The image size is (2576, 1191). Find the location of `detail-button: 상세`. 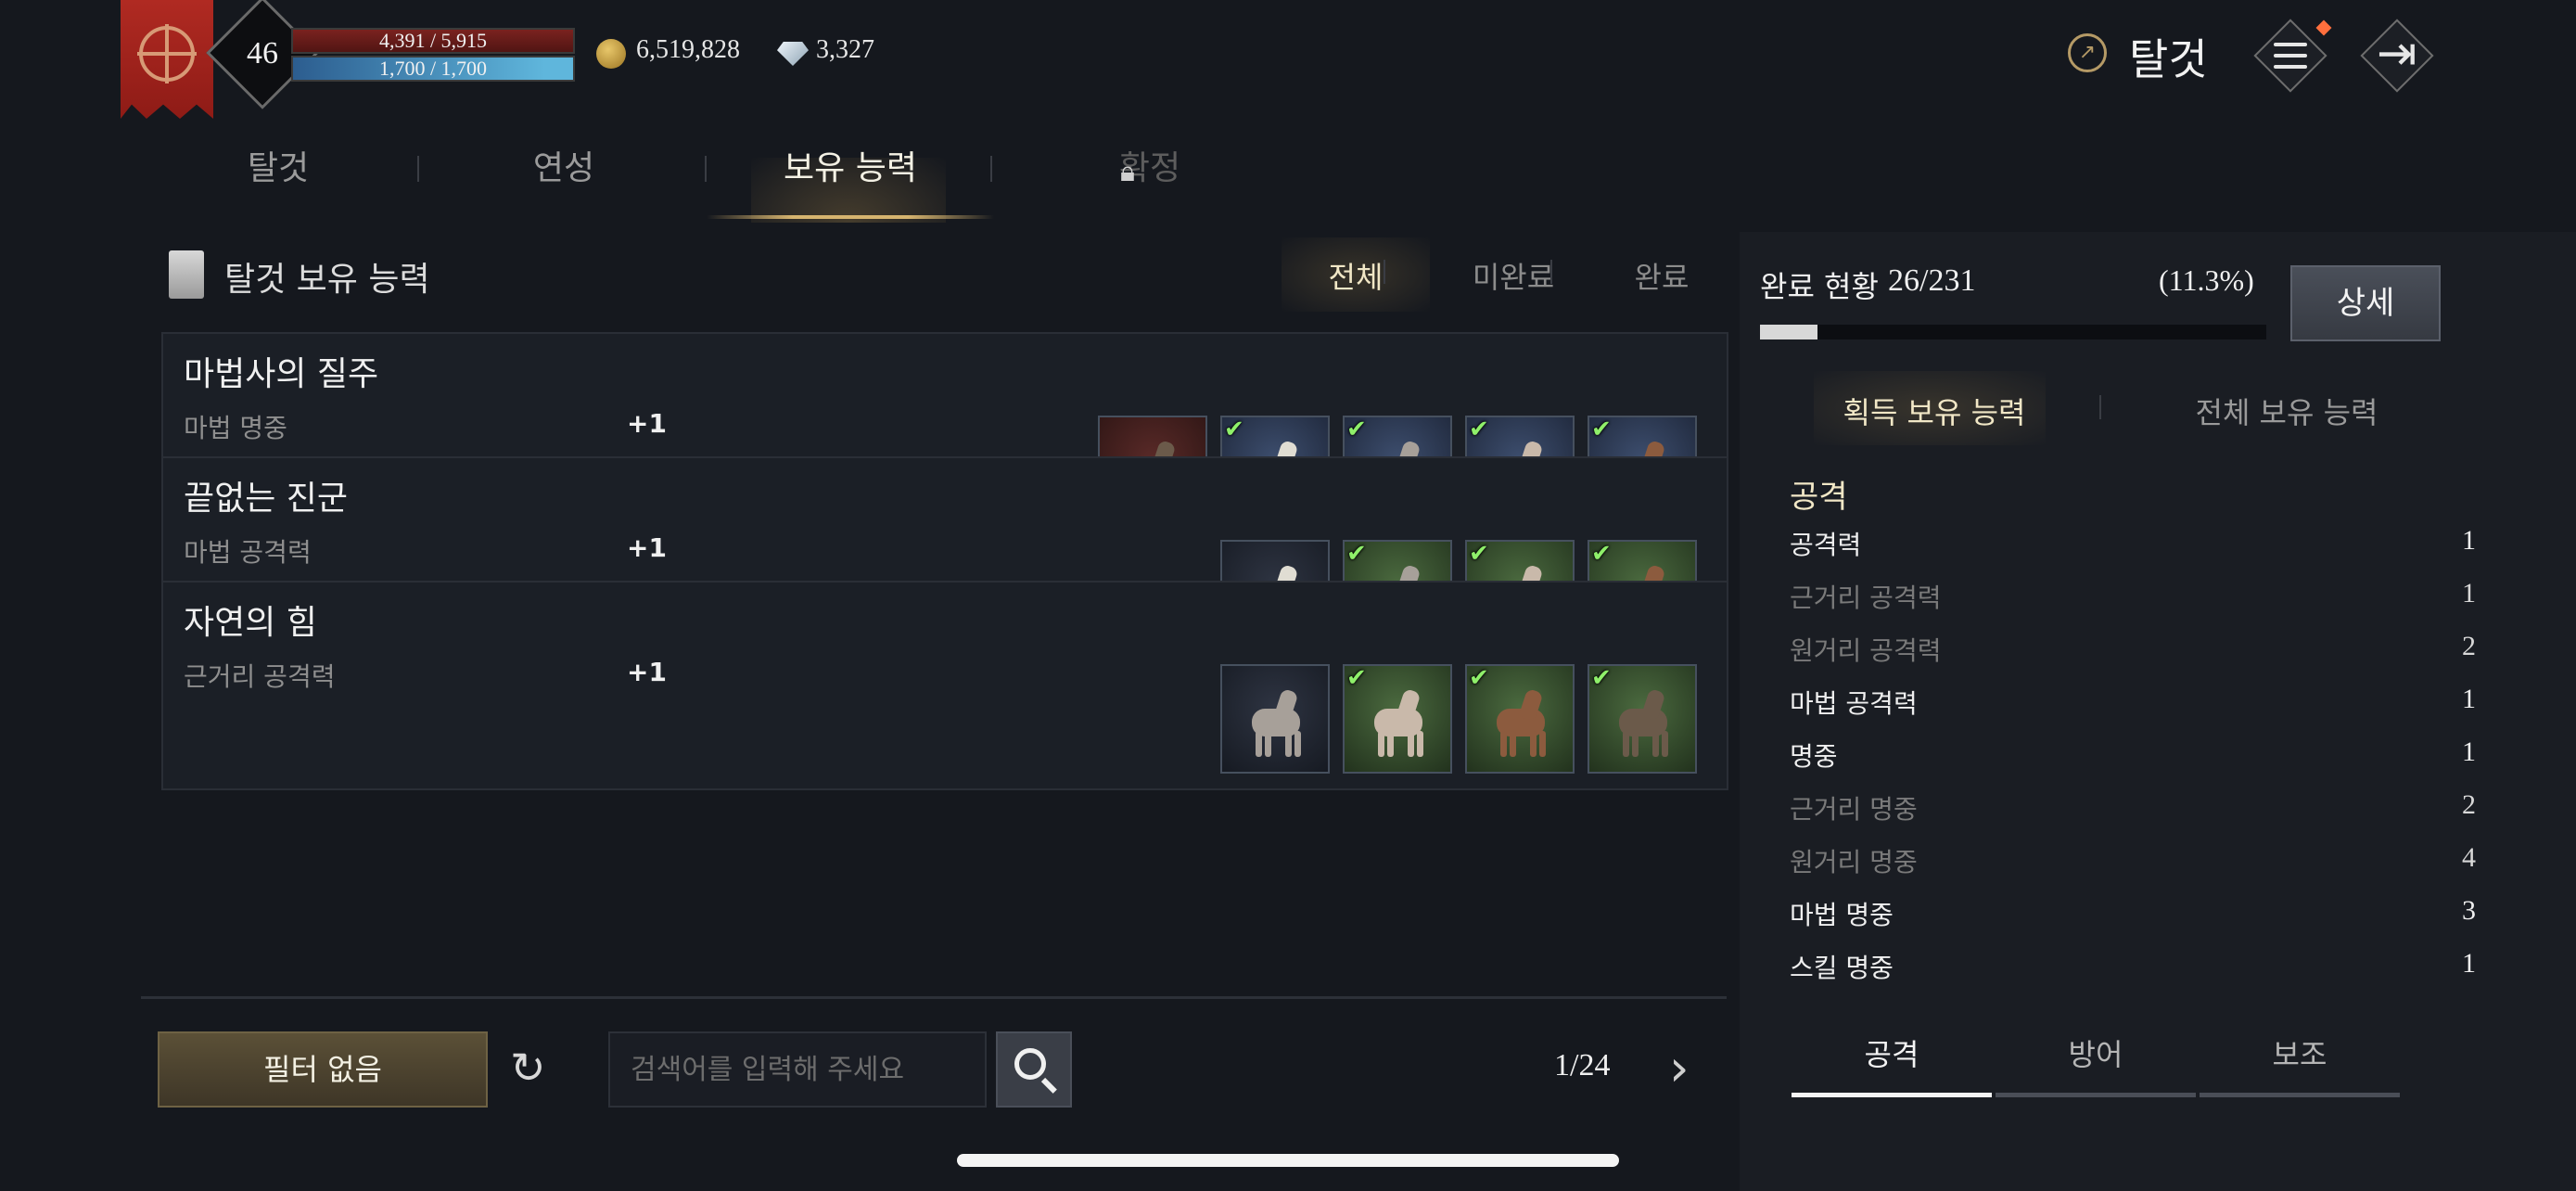

detail-button: 상세 is located at coordinates (2366, 303).